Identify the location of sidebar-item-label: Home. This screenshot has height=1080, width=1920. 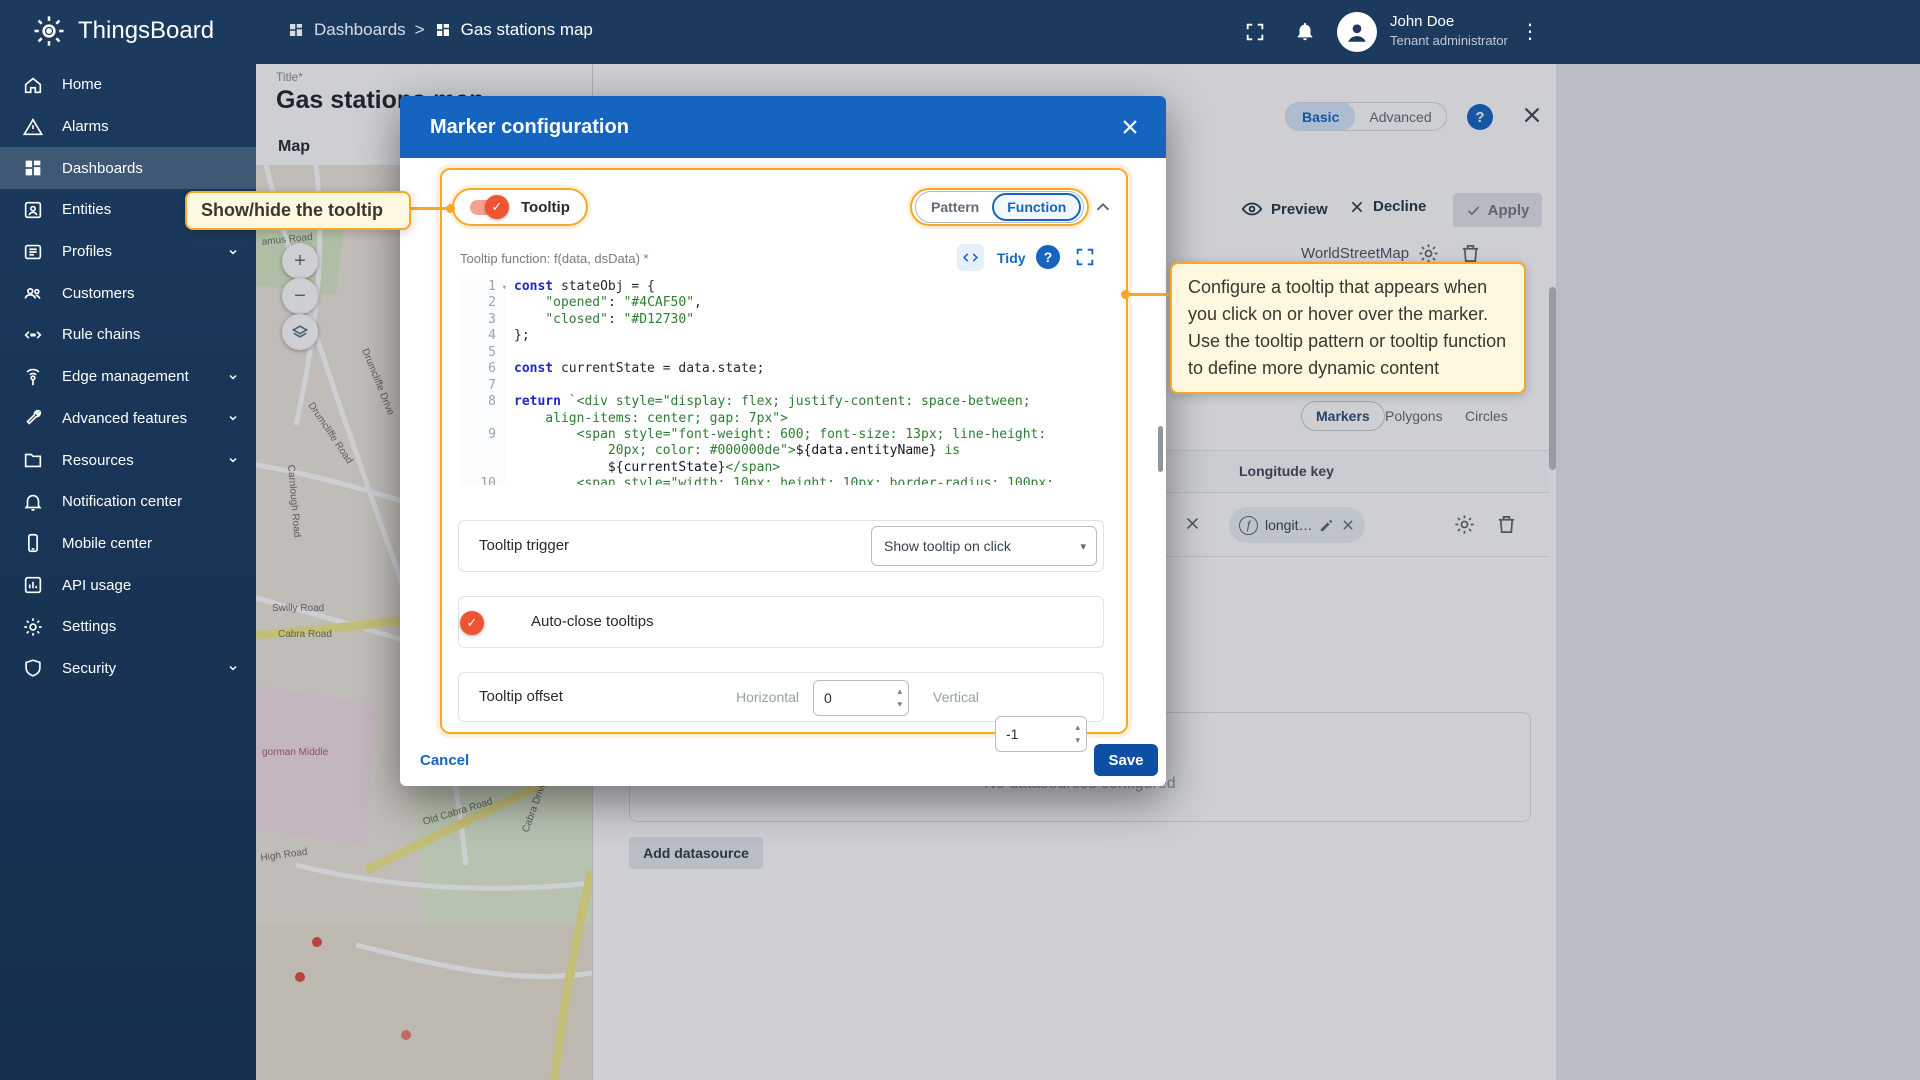
(82, 85).